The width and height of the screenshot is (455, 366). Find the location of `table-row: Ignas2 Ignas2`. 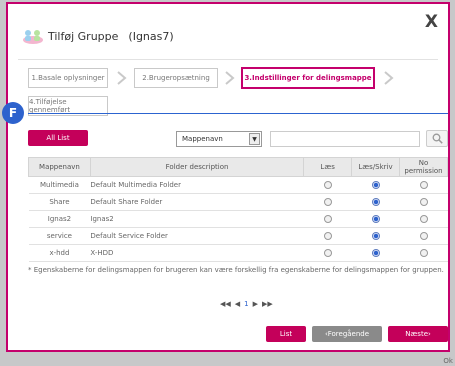

table-row: Ignas2 Ignas2 is located at coordinates (238, 219).